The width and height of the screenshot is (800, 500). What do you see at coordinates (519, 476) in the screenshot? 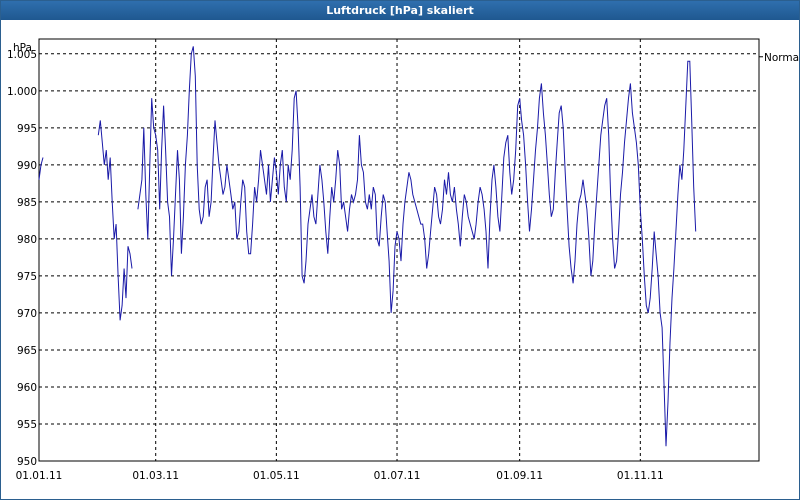
I see `x-tick-label: 01.09.11` at bounding box center [519, 476].